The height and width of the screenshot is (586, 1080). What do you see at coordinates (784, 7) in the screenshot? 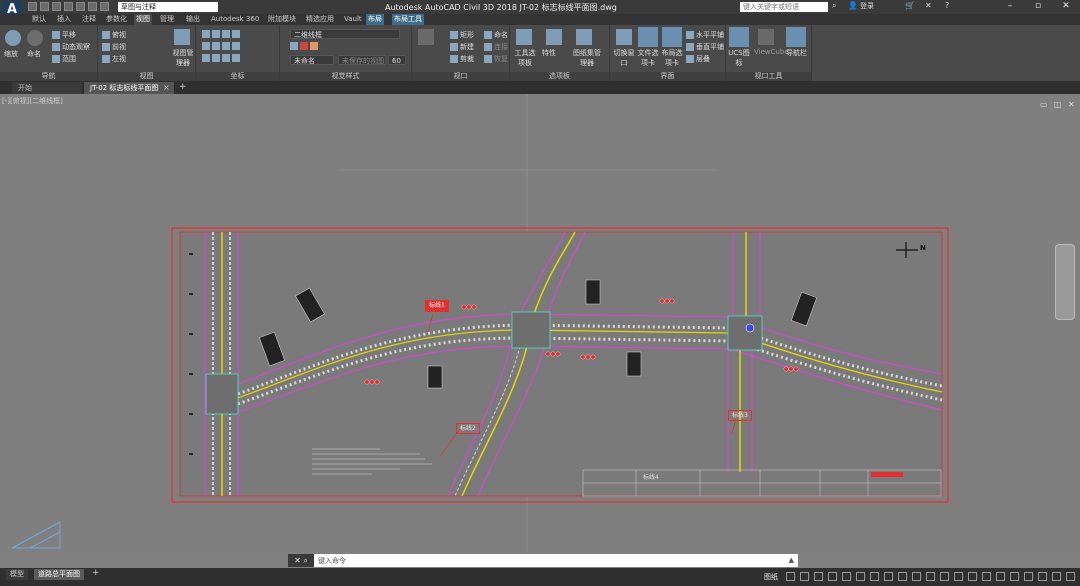
I see `search-input: 键入关键字或短语` at bounding box center [784, 7].